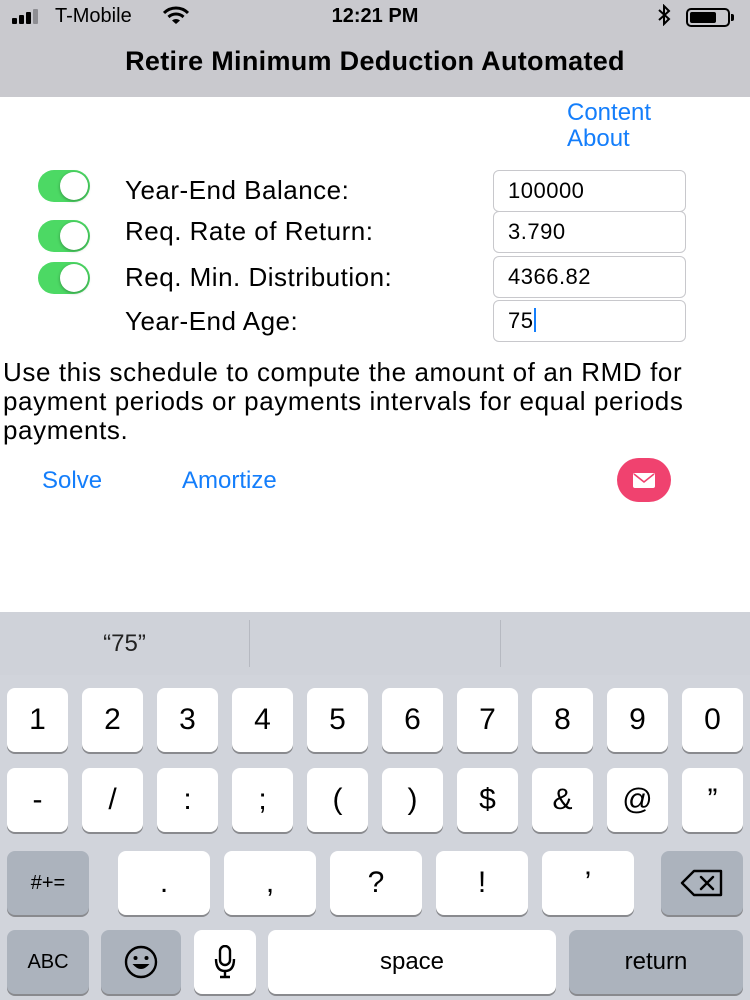  I want to click on key: $, so click(487, 800).